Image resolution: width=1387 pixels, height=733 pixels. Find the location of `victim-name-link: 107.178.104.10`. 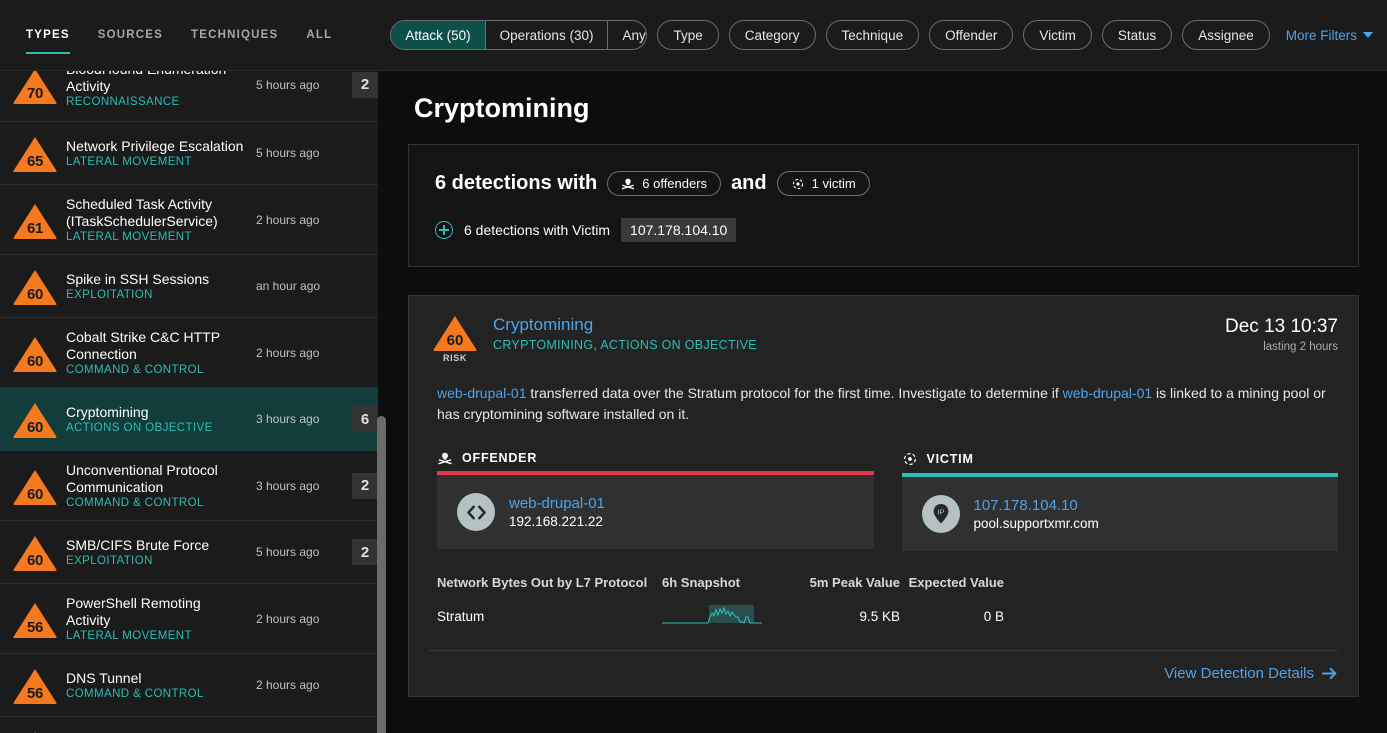

victim-name-link: 107.178.104.10 is located at coordinates (1036, 505).